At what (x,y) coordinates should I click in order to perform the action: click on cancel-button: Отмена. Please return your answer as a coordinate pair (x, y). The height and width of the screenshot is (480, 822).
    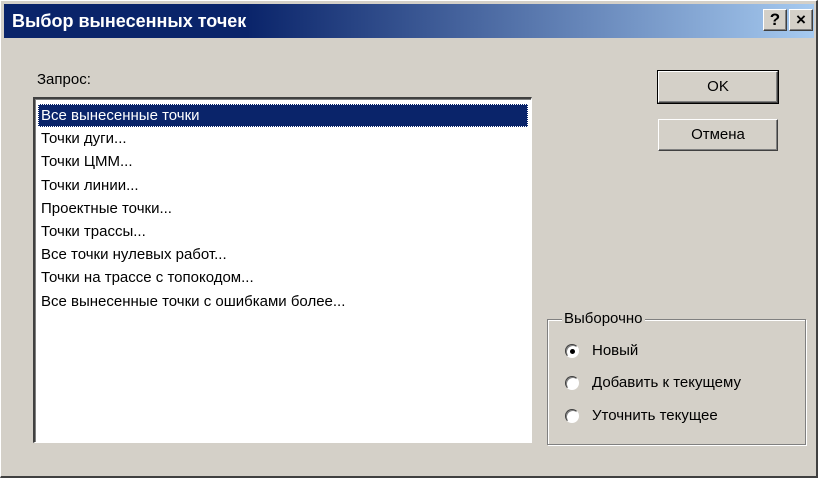
    Looking at the image, I should click on (718, 135).